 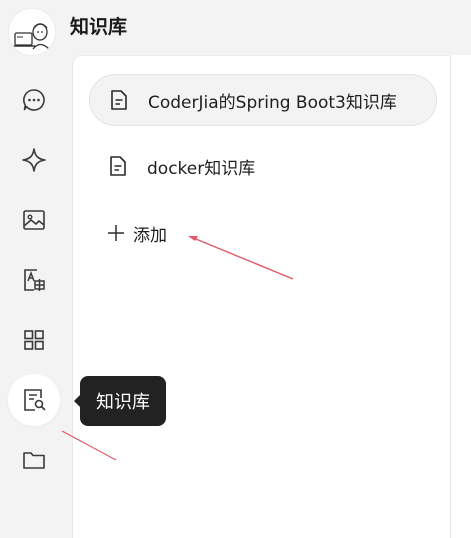 I want to click on sparkle-icon, so click(x=34, y=160).